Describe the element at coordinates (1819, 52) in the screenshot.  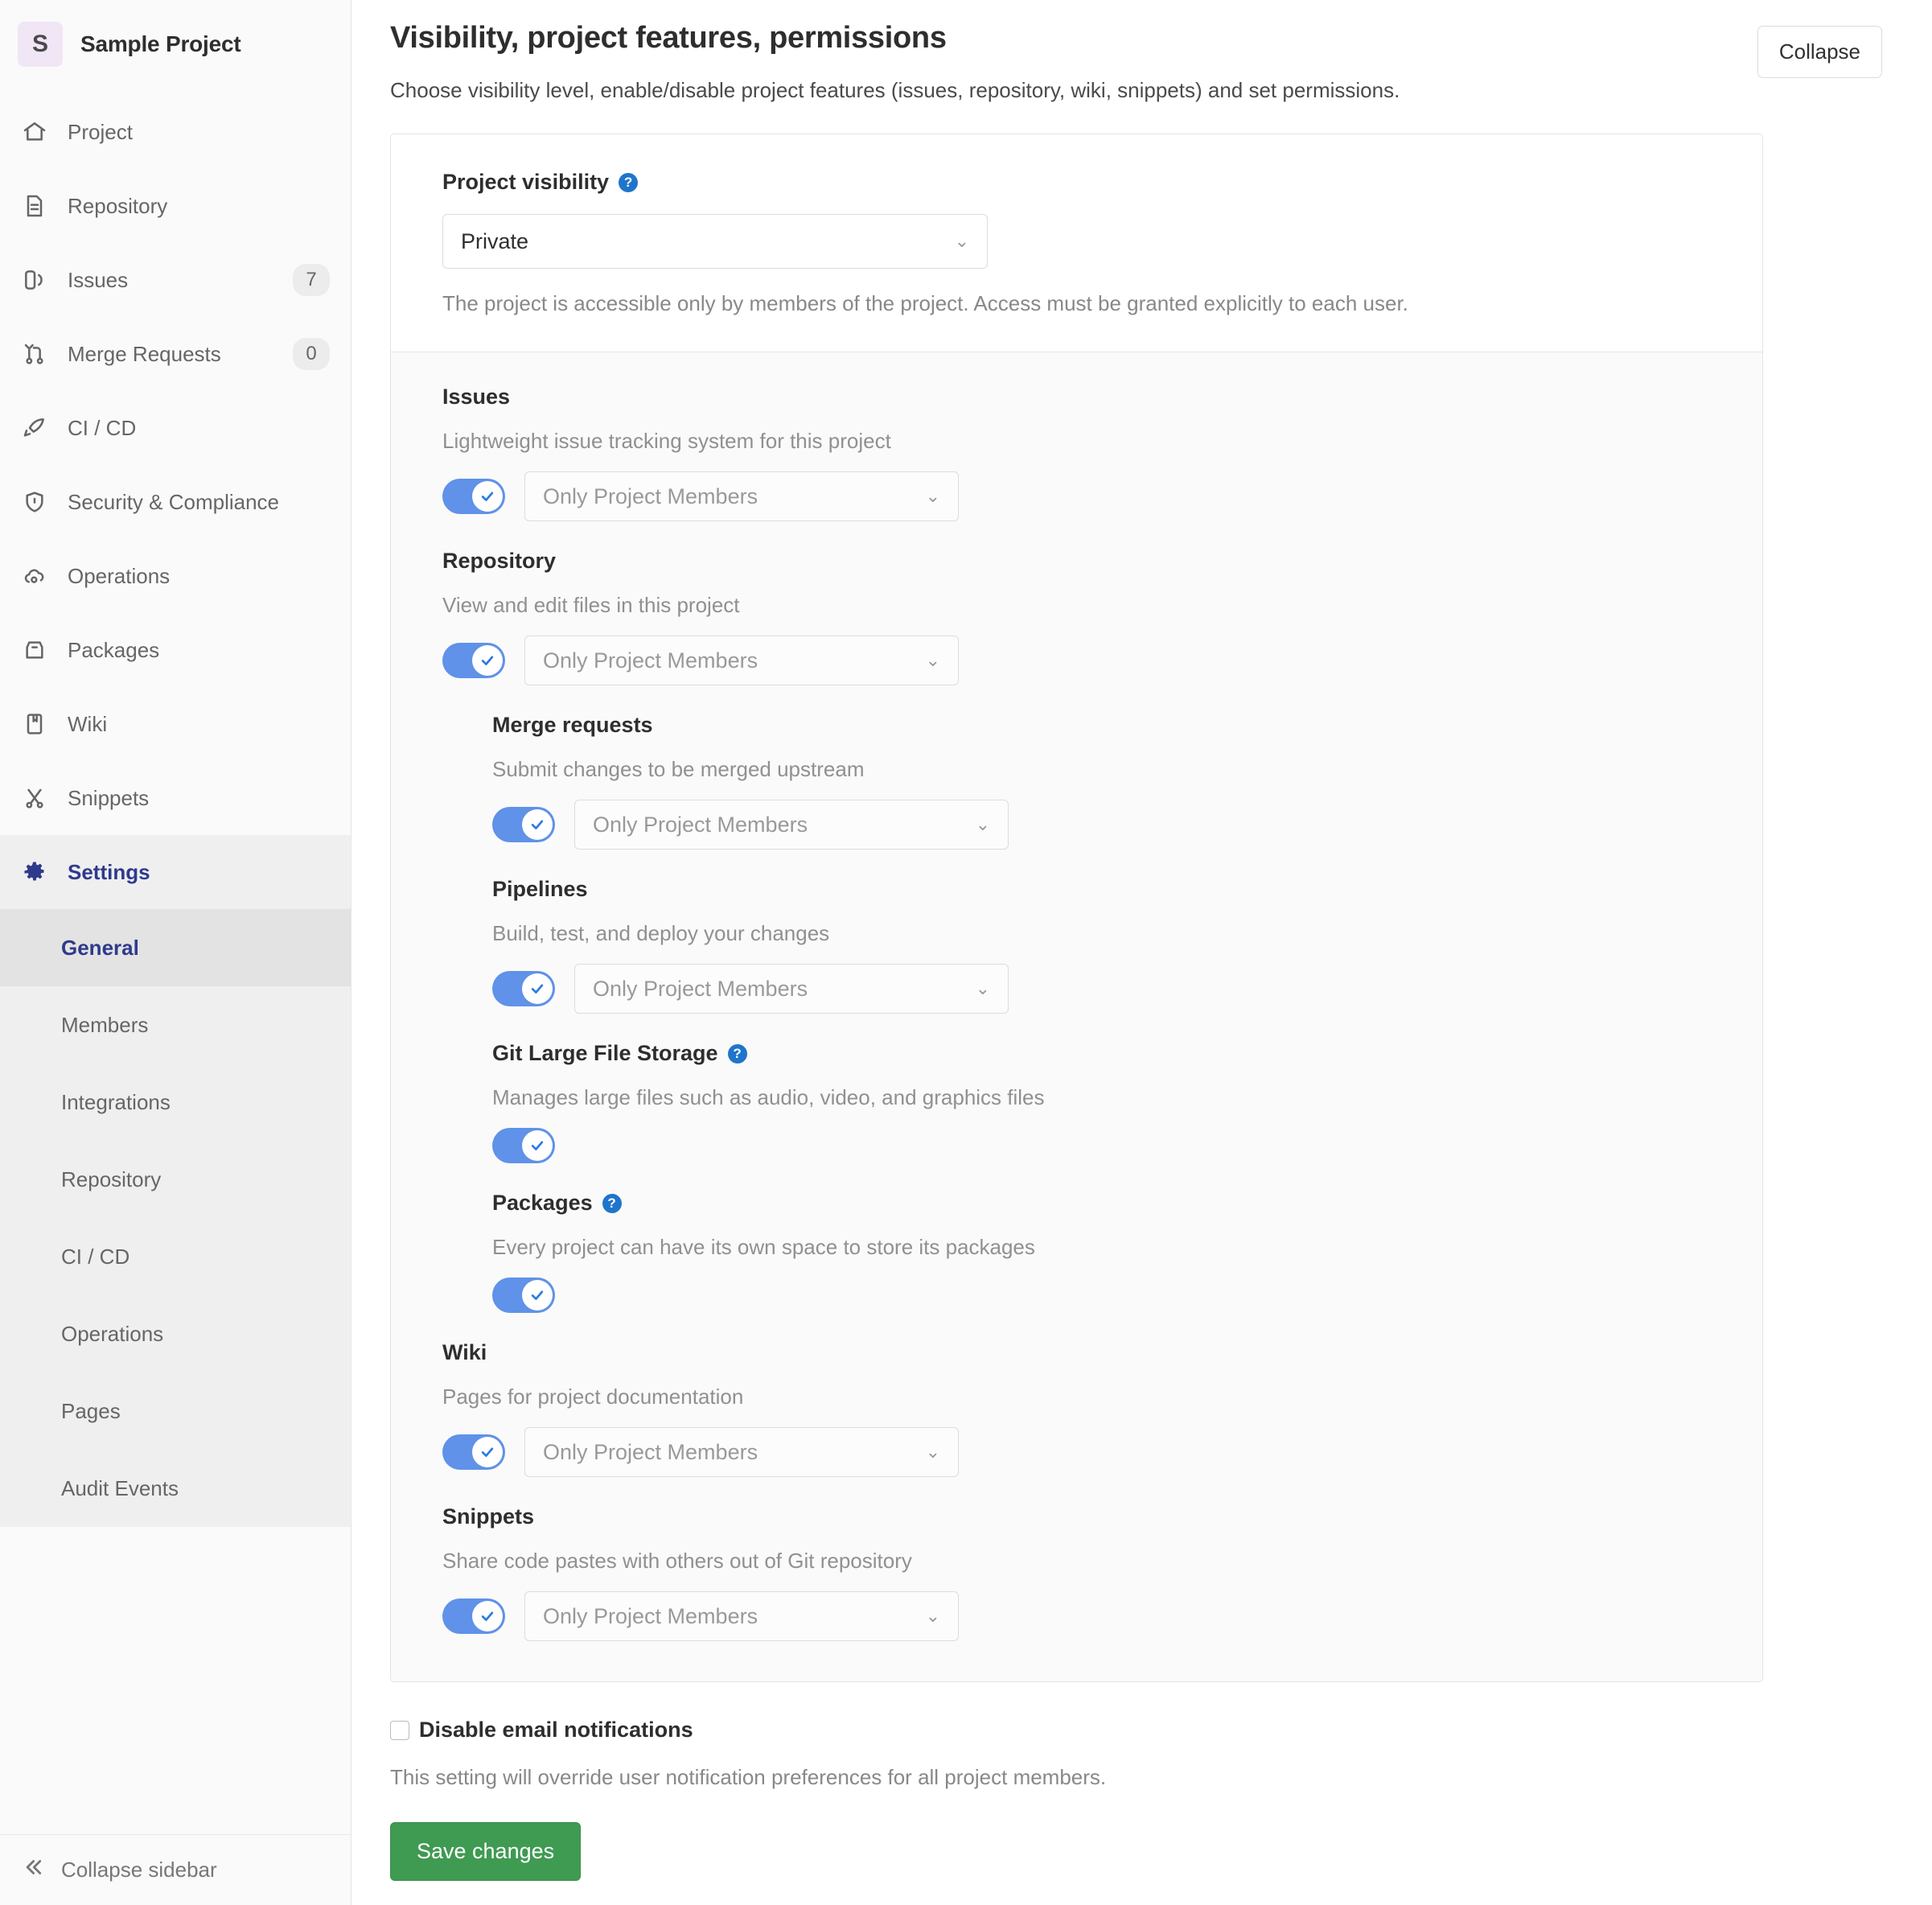
I see `collapse-button: Collapse` at that location.